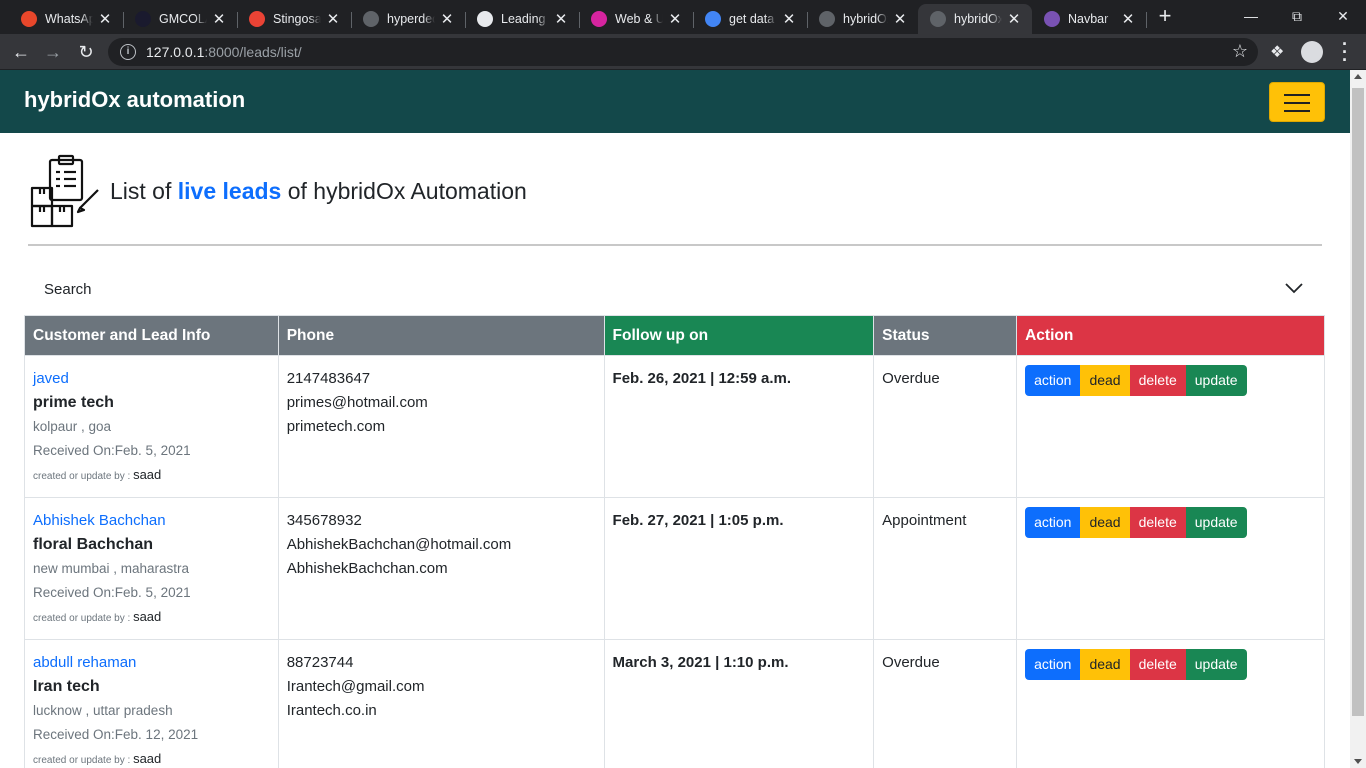  Describe the element at coordinates (675, 245) in the screenshot. I see `divider` at that location.